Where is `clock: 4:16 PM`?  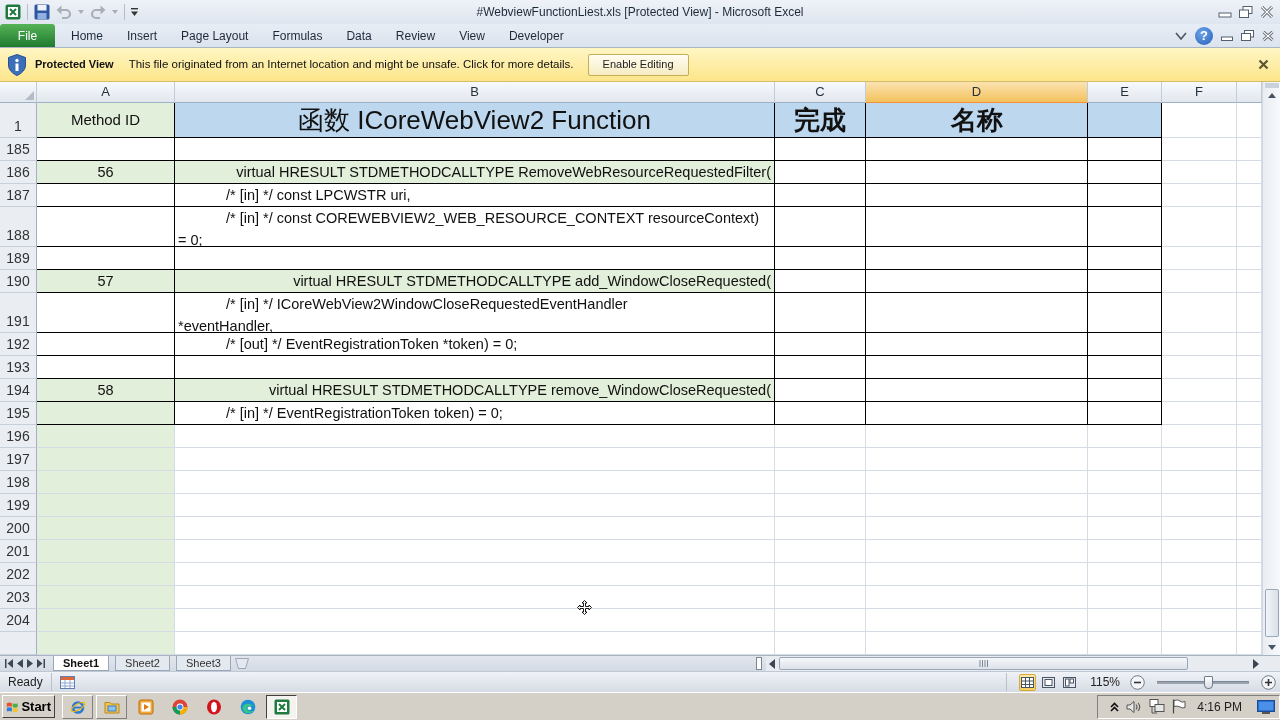
clock: 4:16 PM is located at coordinates (1219, 706).